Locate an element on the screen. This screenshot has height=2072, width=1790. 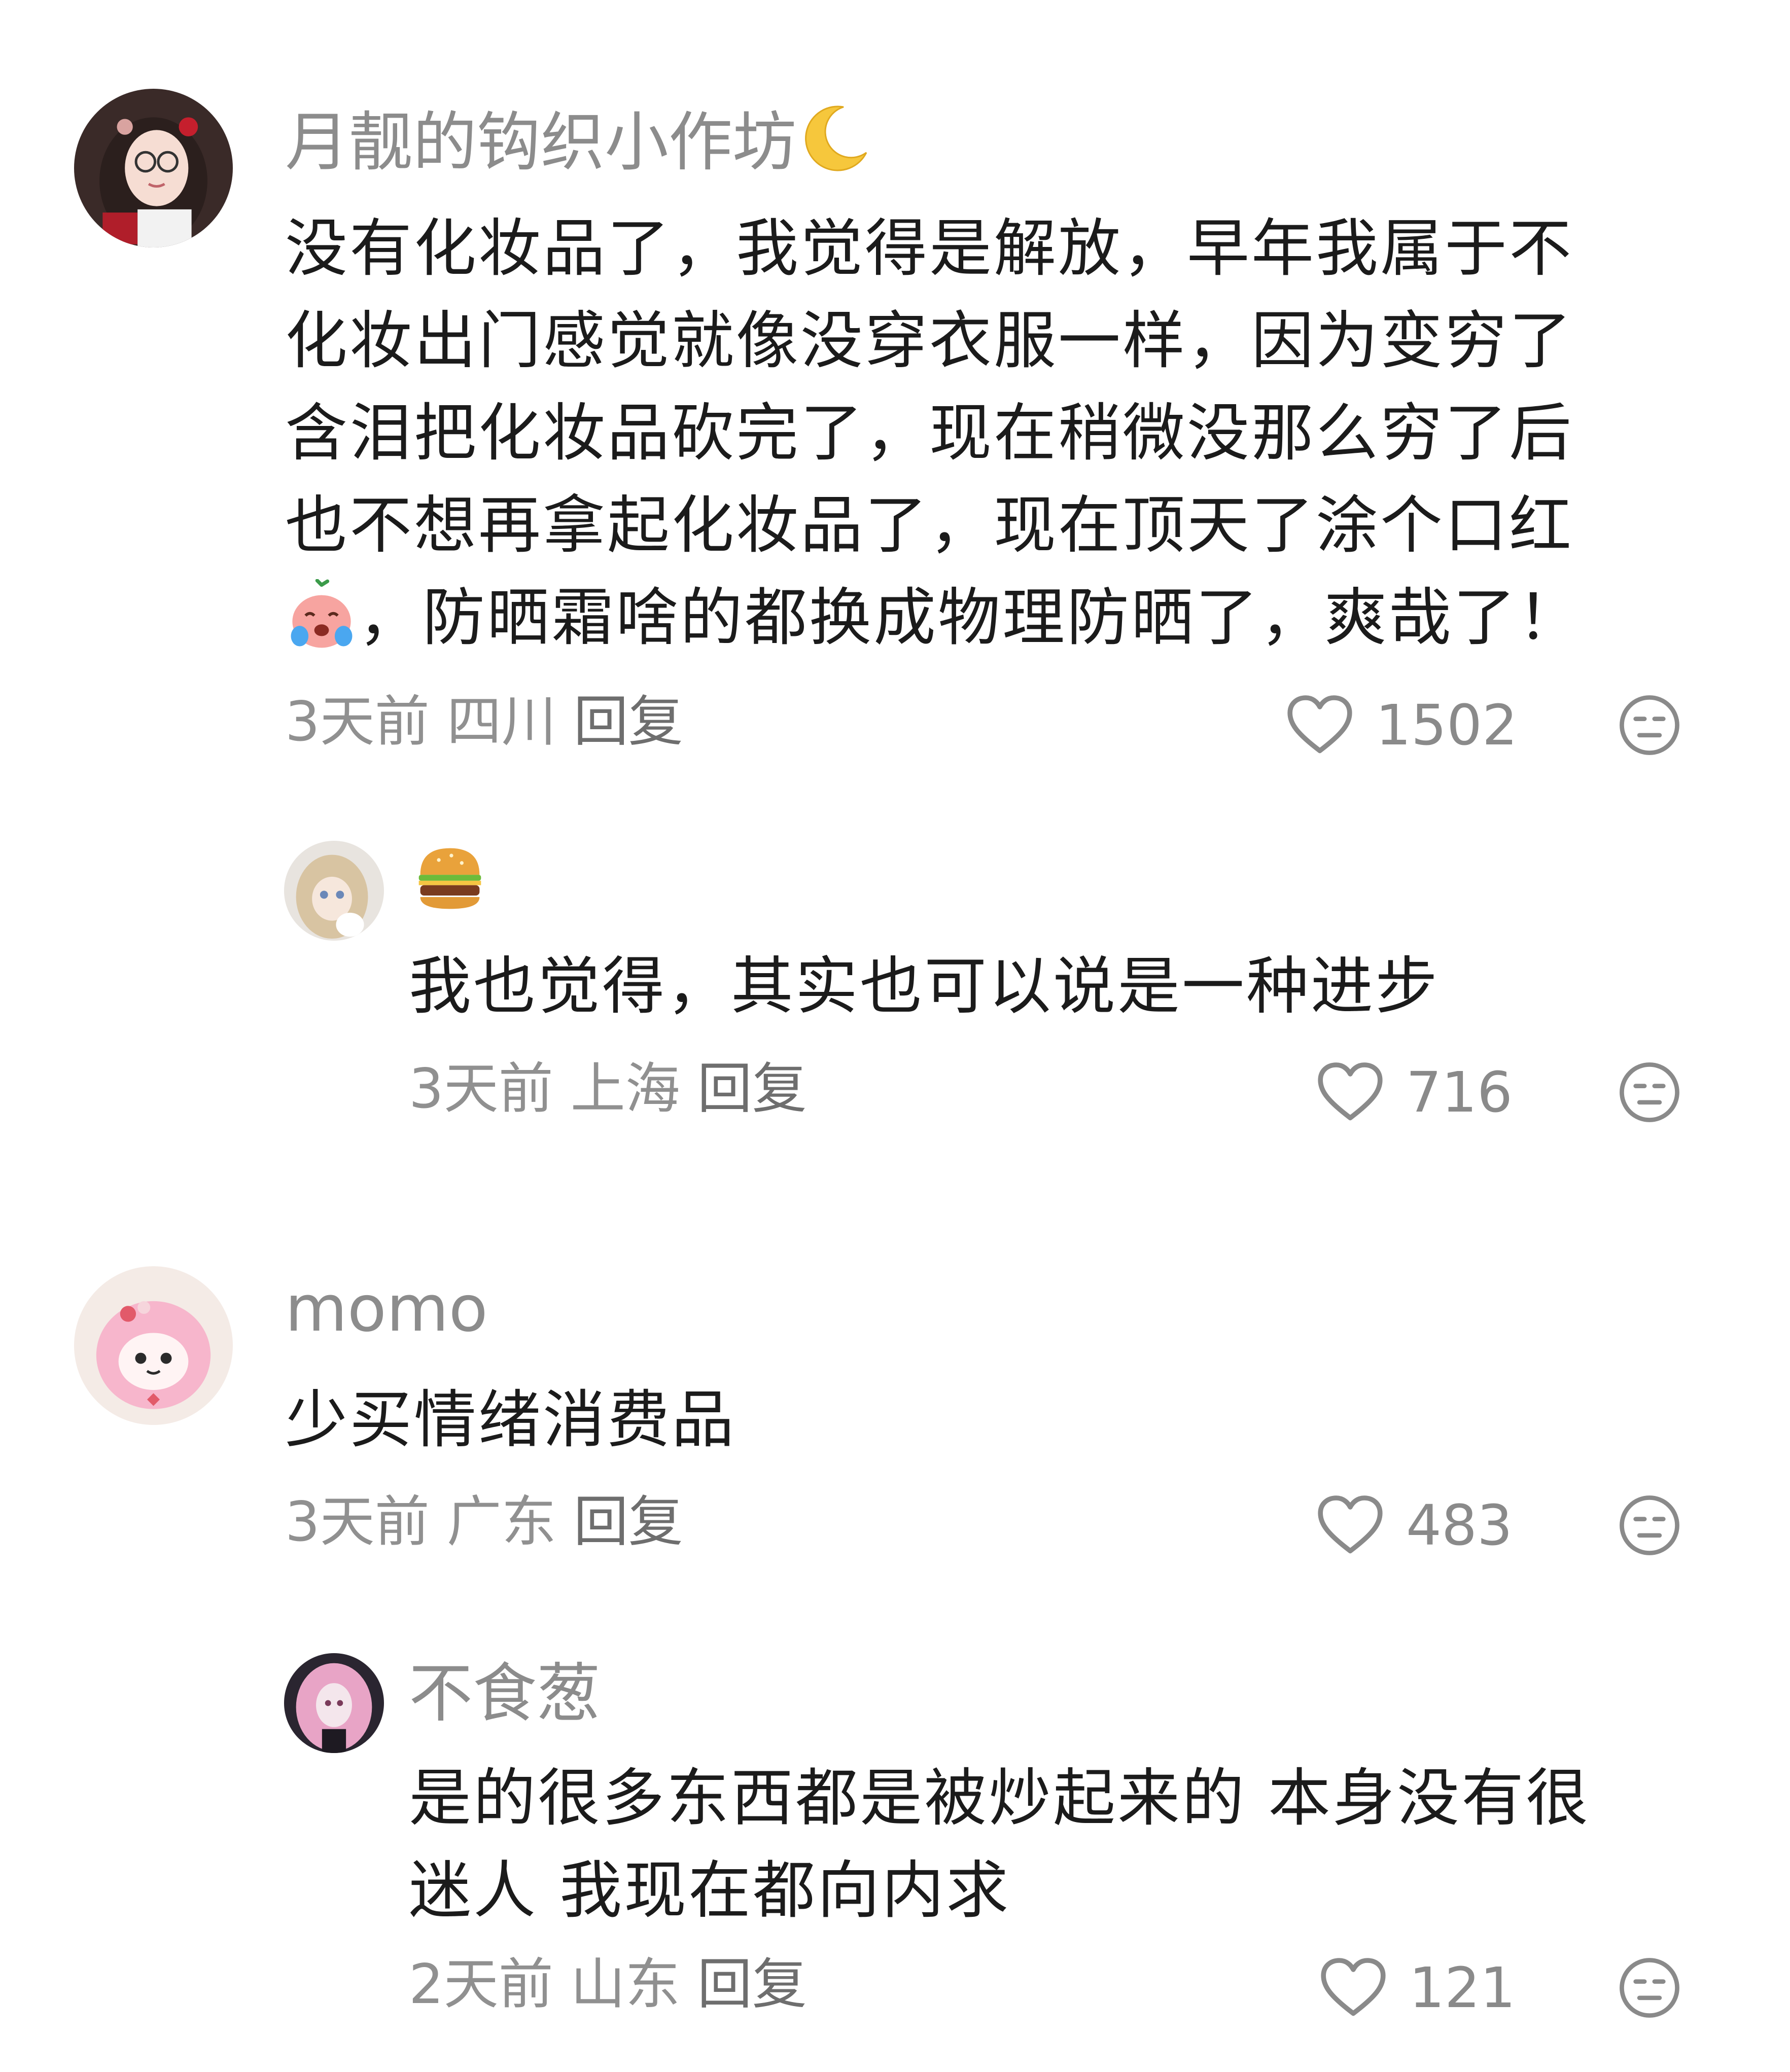
username: 月靓的钩织小作坊 is located at coordinates (578, 137).